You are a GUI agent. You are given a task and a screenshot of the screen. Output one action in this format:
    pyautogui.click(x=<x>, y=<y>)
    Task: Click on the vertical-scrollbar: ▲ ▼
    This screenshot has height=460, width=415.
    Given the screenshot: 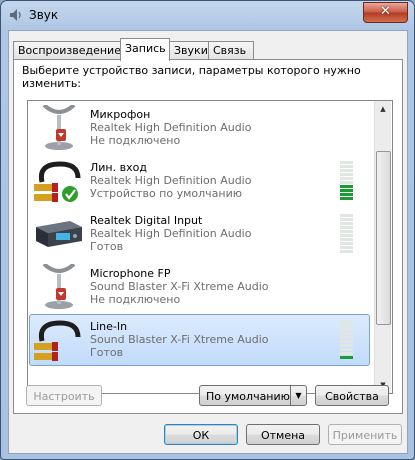 What is the action you would take?
    pyautogui.click(x=382, y=247)
    